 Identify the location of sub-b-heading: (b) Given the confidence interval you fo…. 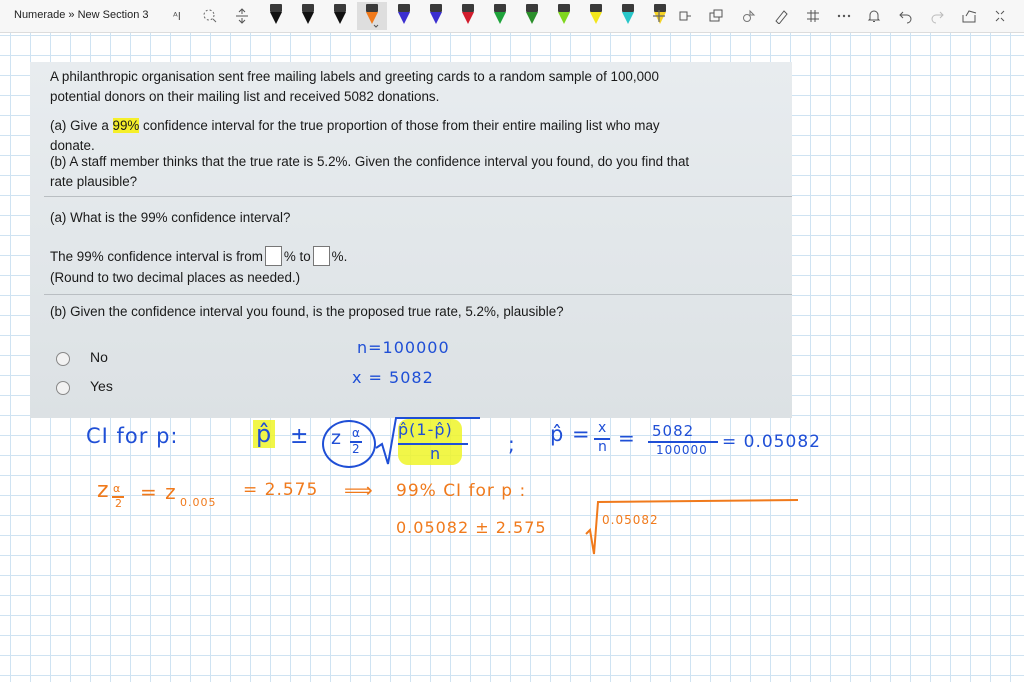
(307, 311).